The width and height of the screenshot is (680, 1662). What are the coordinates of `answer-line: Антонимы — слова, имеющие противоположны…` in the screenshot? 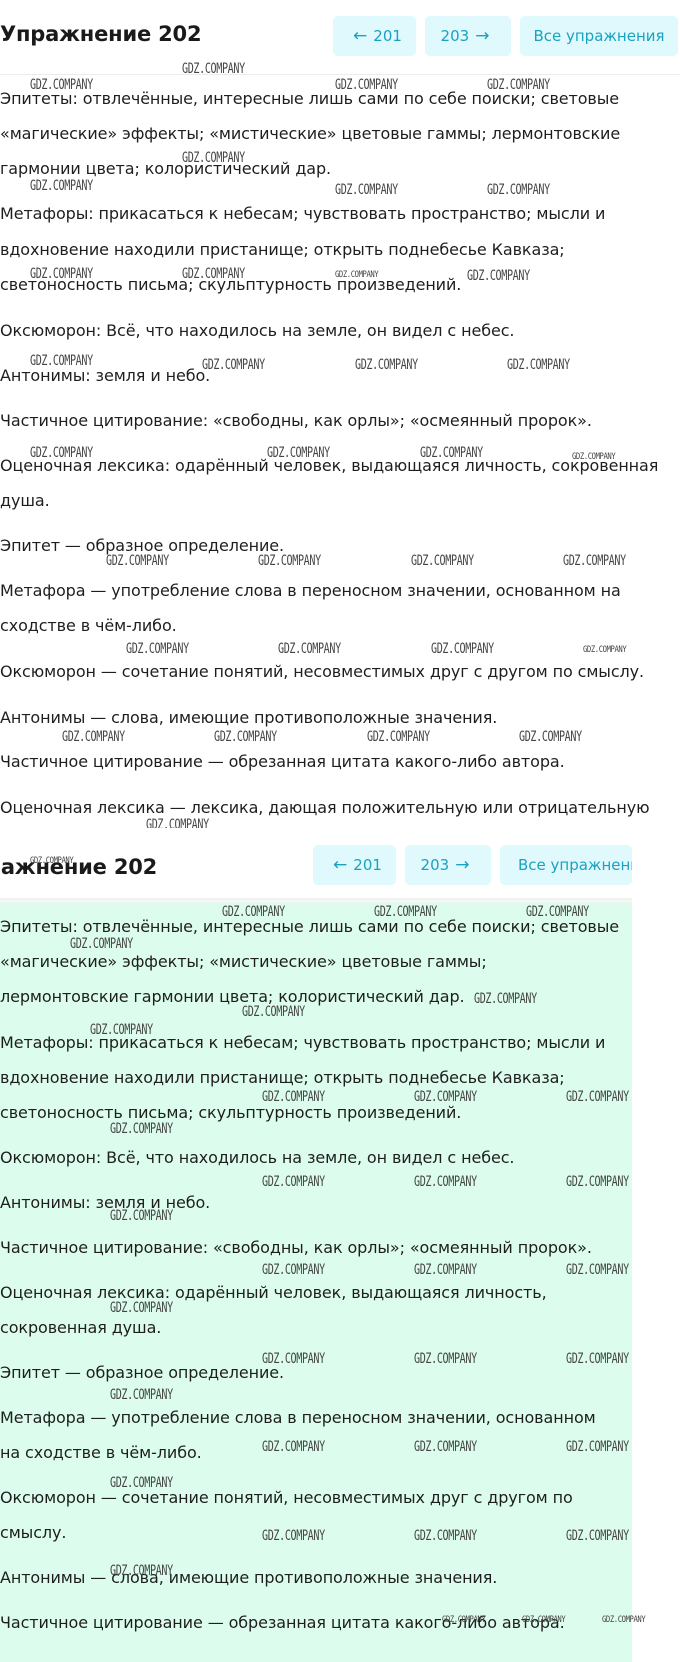 It's located at (249, 1577).